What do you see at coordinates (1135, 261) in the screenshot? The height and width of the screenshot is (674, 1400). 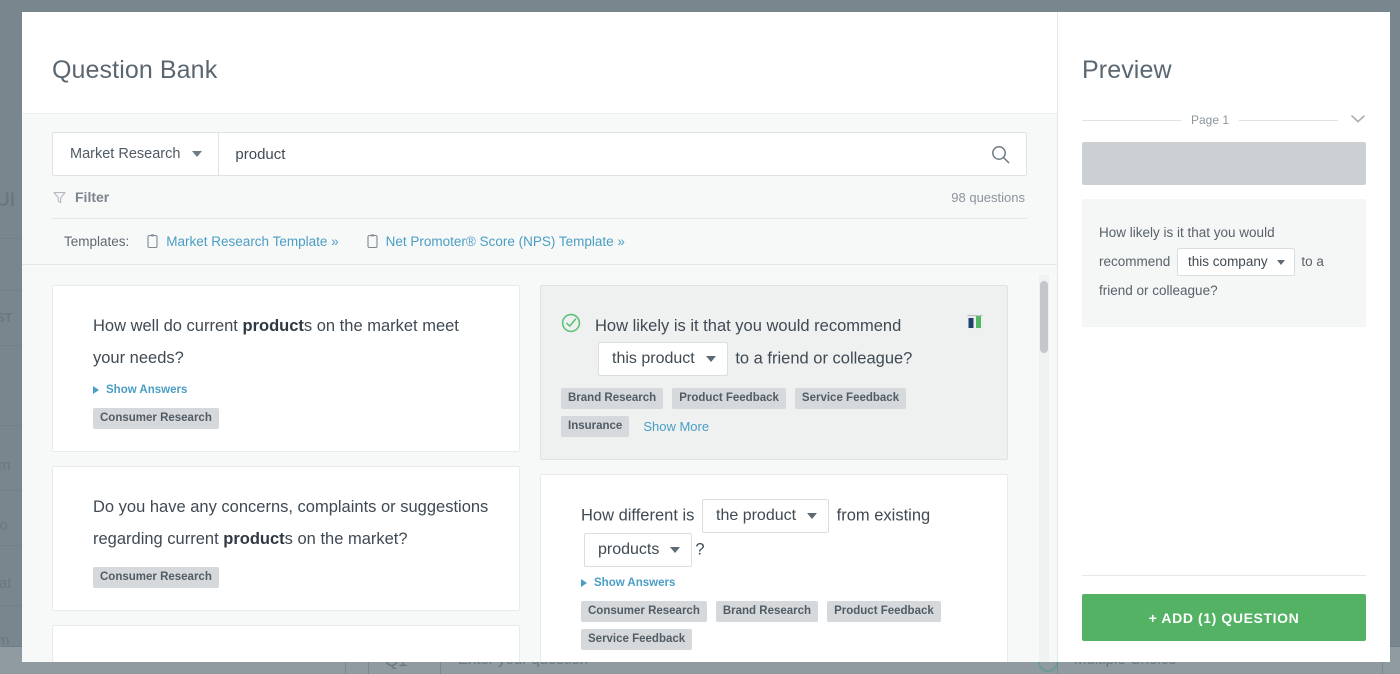 I see `preview-text-part: recommend` at bounding box center [1135, 261].